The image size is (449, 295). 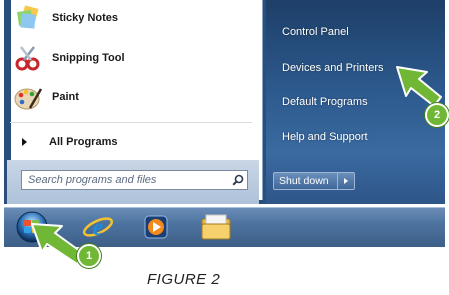 I want to click on help-and-support-link: Help and Support, so click(x=325, y=137).